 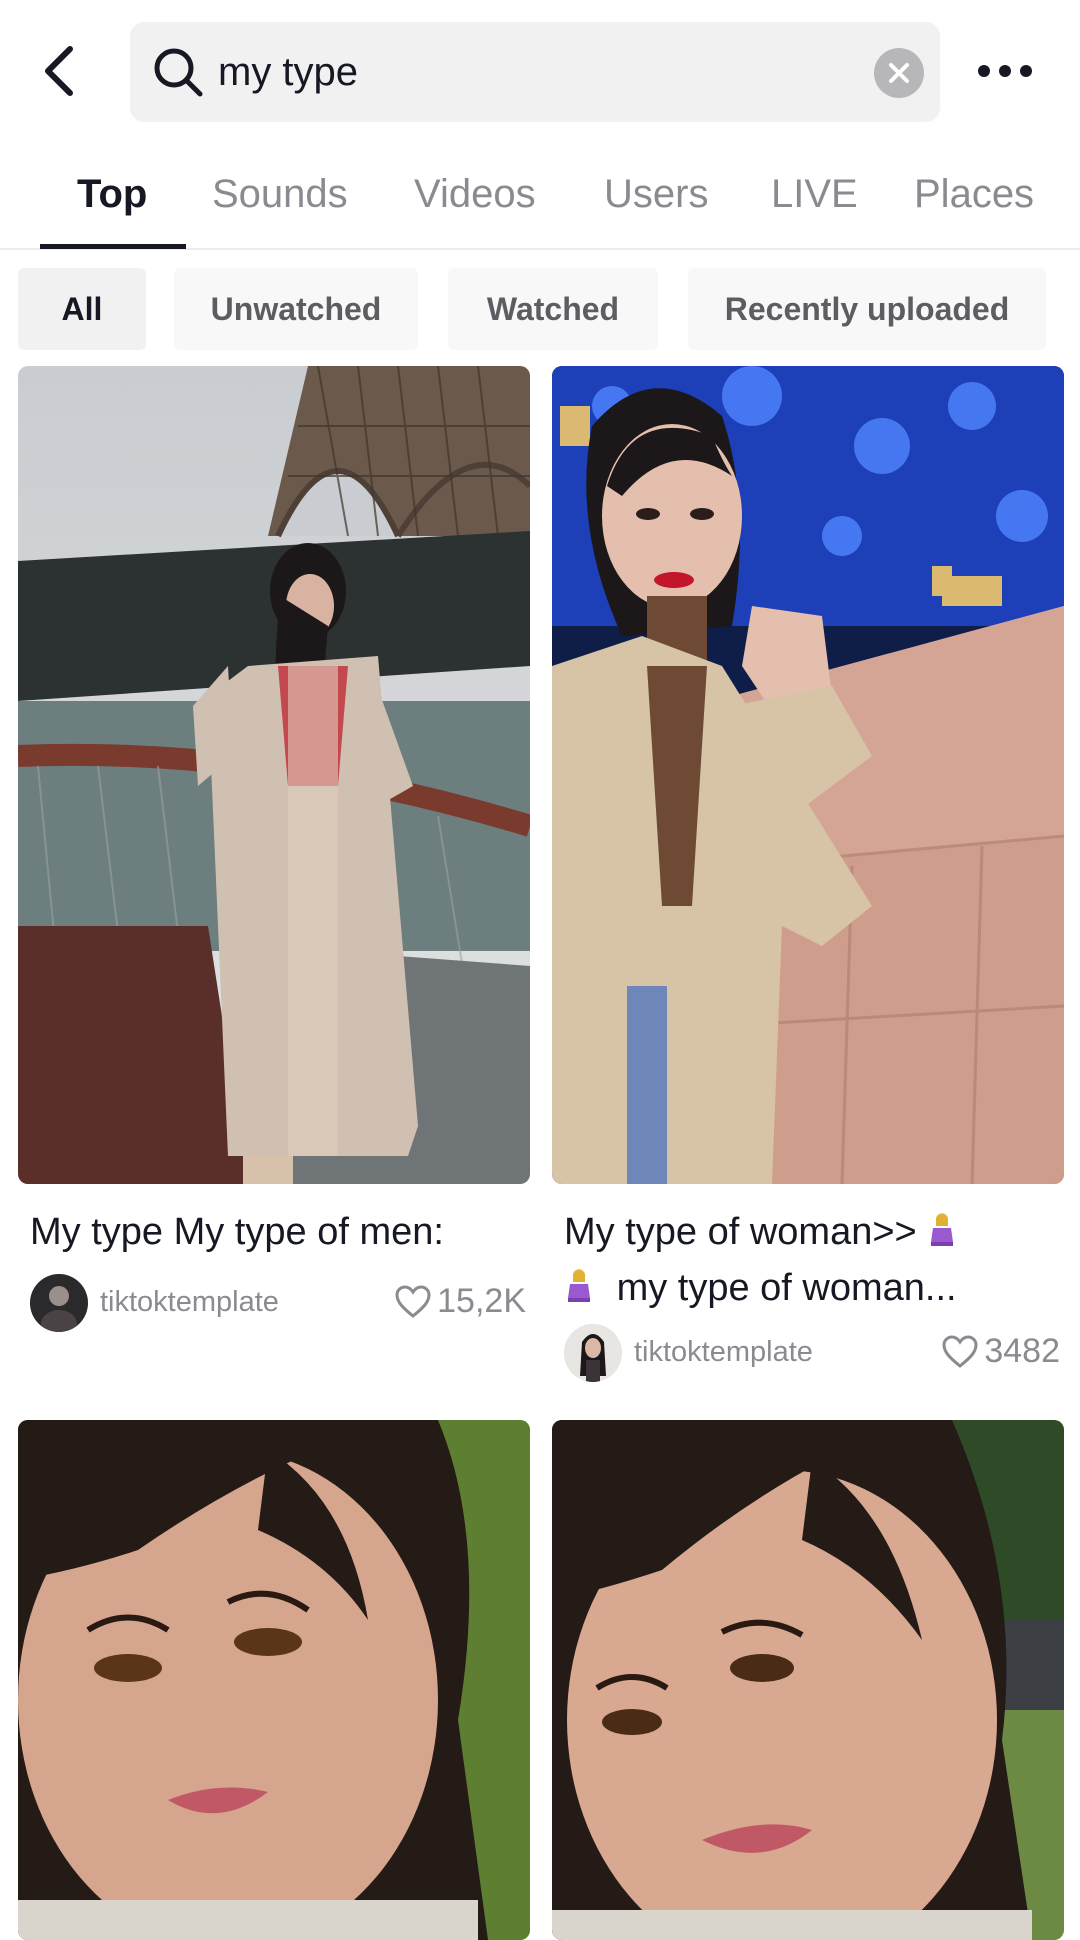 I want to click on clear-search-button, so click(x=899, y=73).